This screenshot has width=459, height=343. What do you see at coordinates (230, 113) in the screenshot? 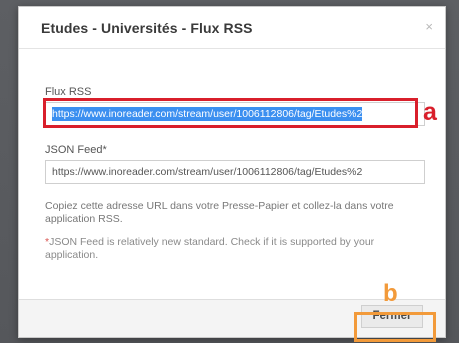
I see `annotation-box-a` at bounding box center [230, 113].